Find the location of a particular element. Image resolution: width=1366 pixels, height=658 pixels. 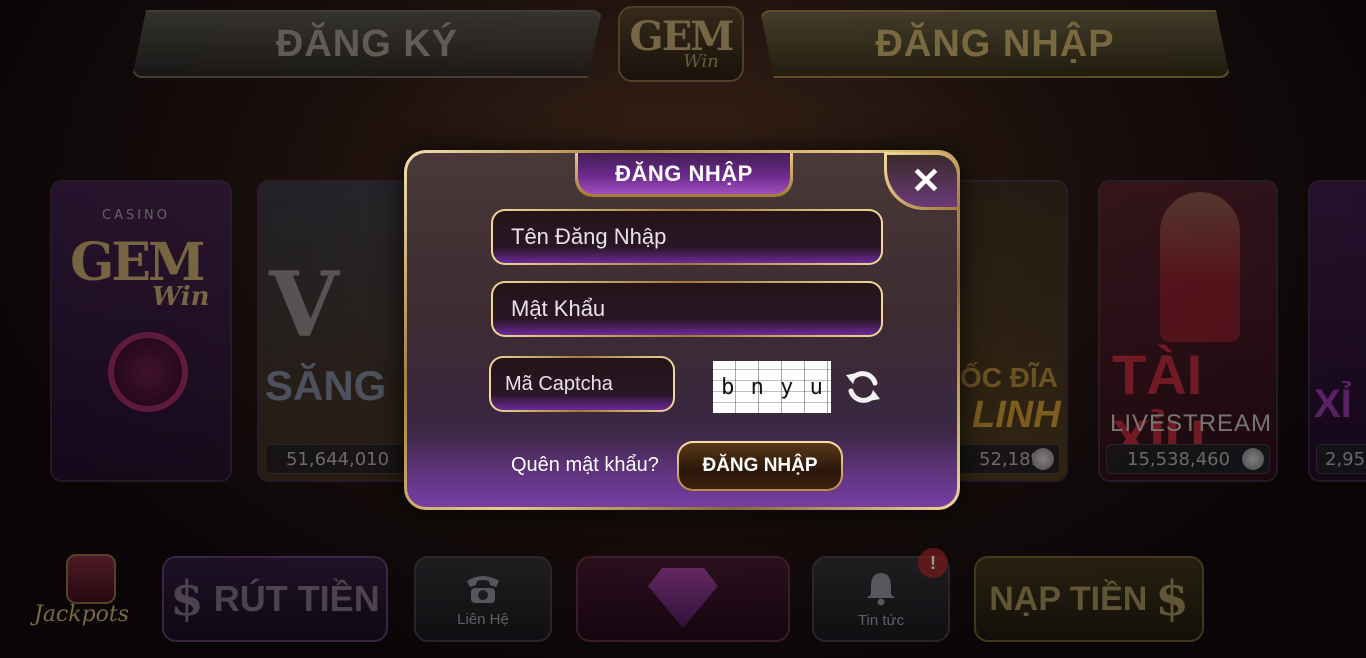

password-field-inner is located at coordinates (687, 309).